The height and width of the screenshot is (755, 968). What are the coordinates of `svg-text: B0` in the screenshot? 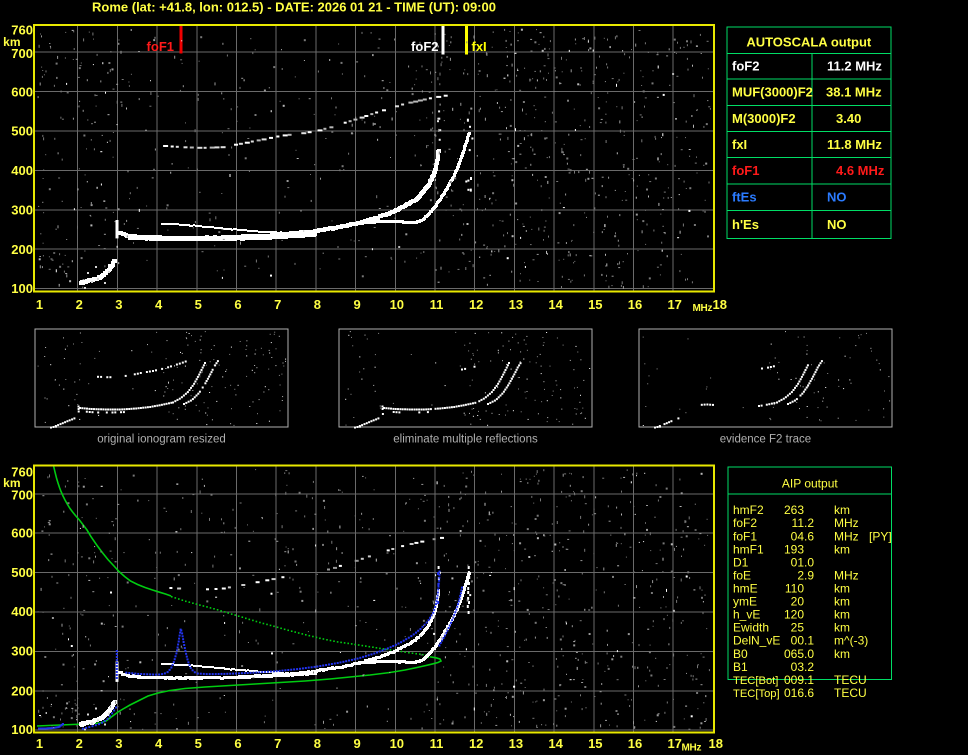 It's located at (740, 654).